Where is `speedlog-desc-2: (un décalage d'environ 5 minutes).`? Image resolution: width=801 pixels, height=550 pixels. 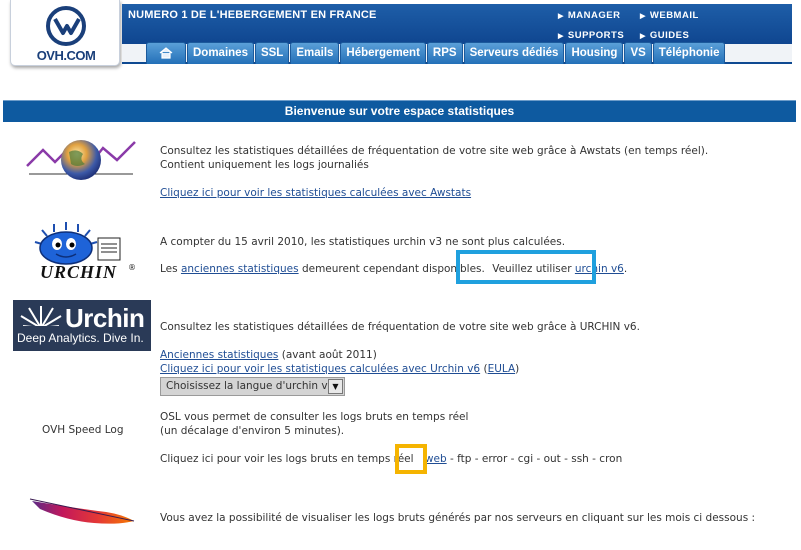
speedlog-desc-2: (un décalage d'environ 5 minutes). is located at coordinates (252, 431).